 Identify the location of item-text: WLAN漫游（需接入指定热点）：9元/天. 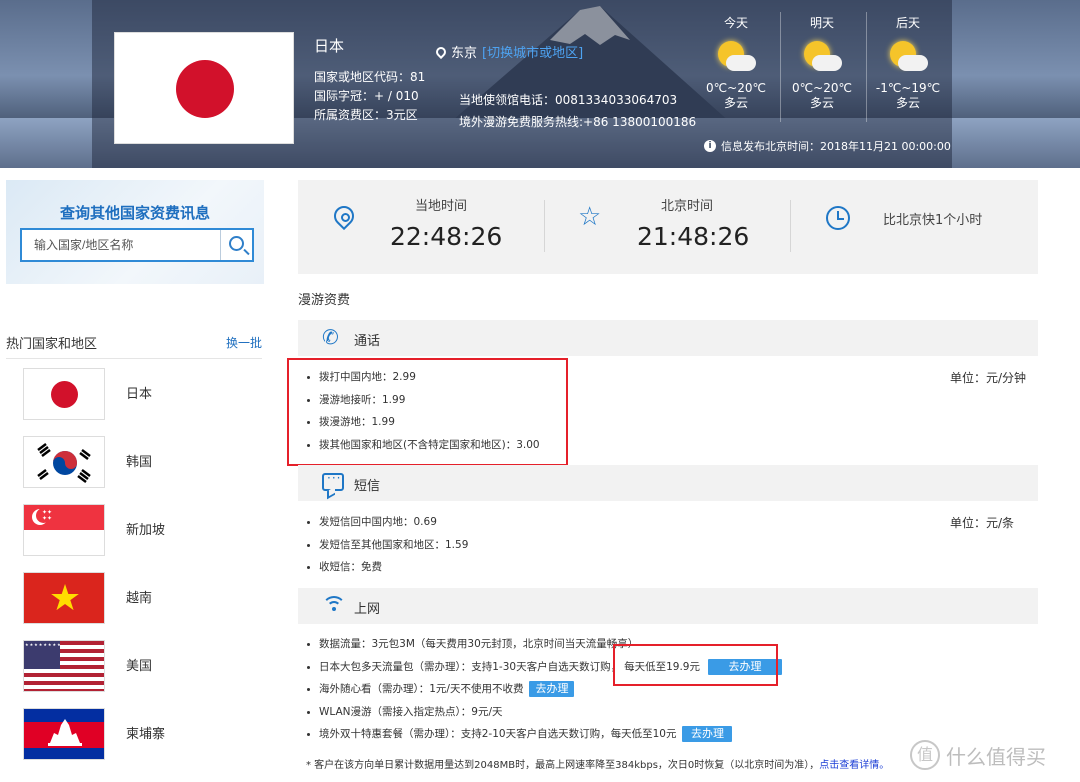
(411, 711).